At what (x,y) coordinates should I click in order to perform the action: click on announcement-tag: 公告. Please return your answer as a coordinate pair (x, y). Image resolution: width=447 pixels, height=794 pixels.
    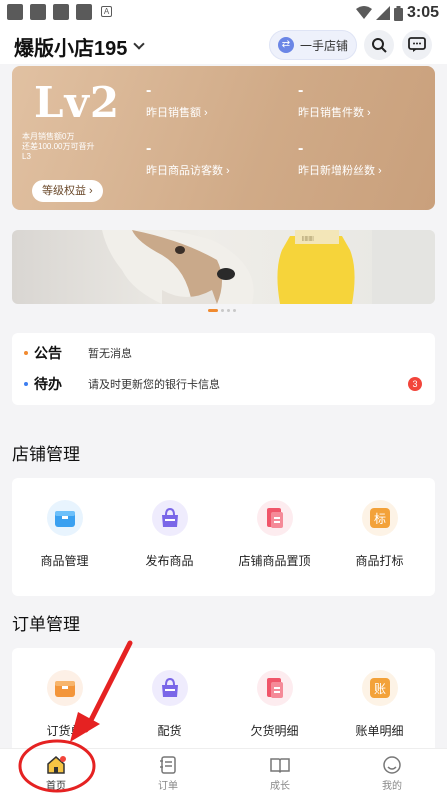
    Looking at the image, I should click on (48, 353).